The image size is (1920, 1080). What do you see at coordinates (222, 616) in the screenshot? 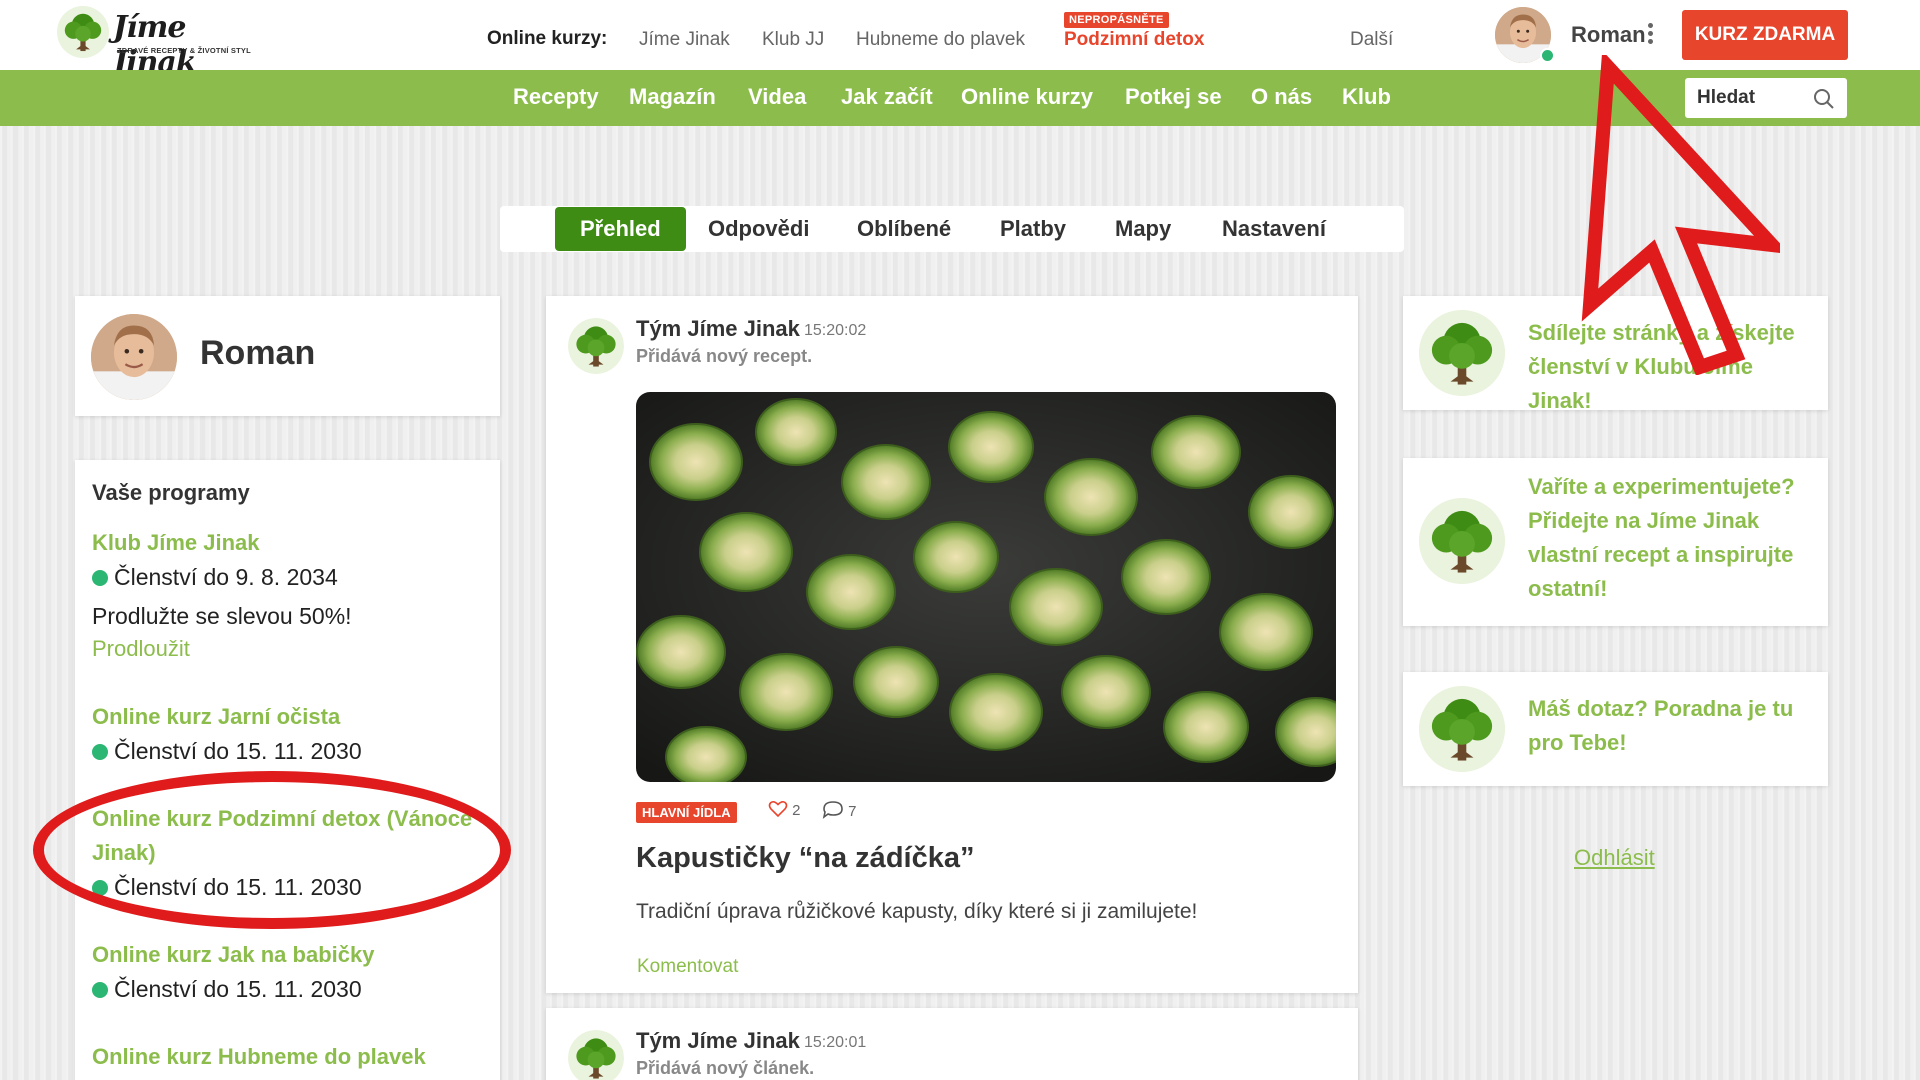
I see `renew-promo-text: Prodlužte se slevou 50%!` at bounding box center [222, 616].